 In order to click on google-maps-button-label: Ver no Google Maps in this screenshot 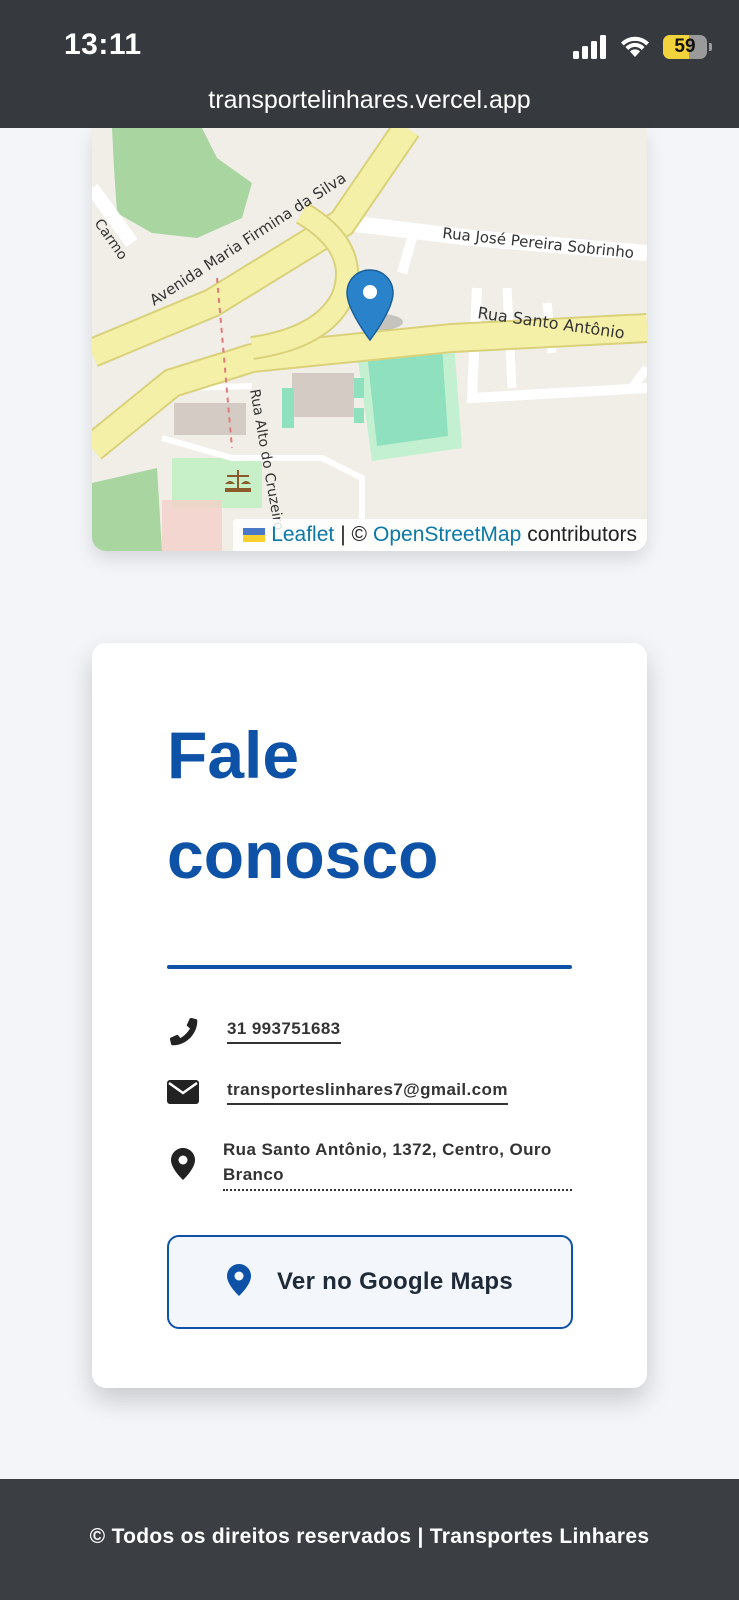, I will do `click(395, 1281)`.